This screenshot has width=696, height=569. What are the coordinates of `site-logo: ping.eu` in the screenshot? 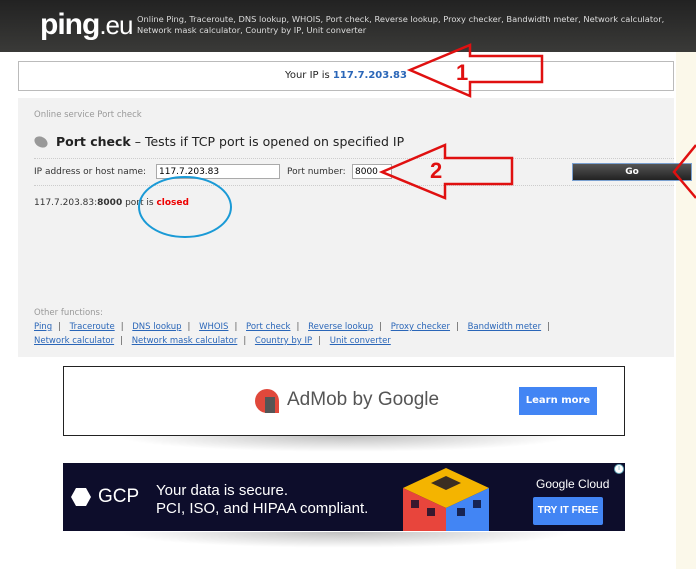 It's located at (86, 25).